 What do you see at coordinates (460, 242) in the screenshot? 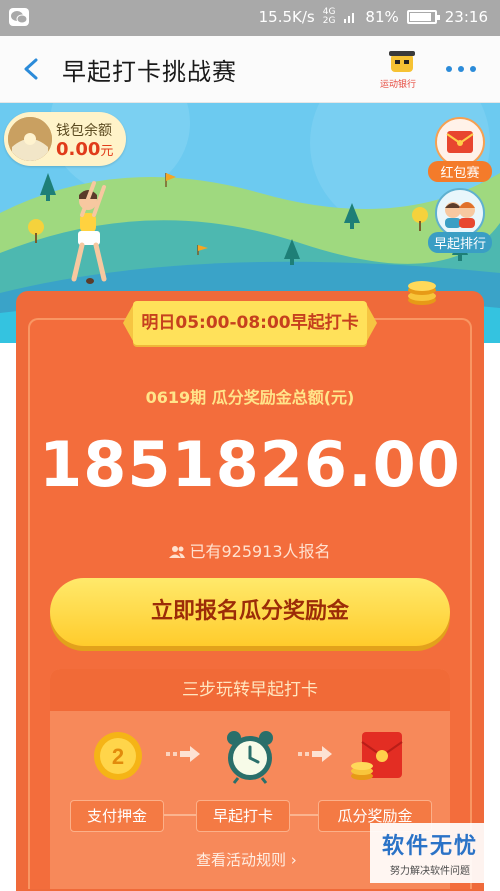
I see `ranking-label: 早起排行` at bounding box center [460, 242].